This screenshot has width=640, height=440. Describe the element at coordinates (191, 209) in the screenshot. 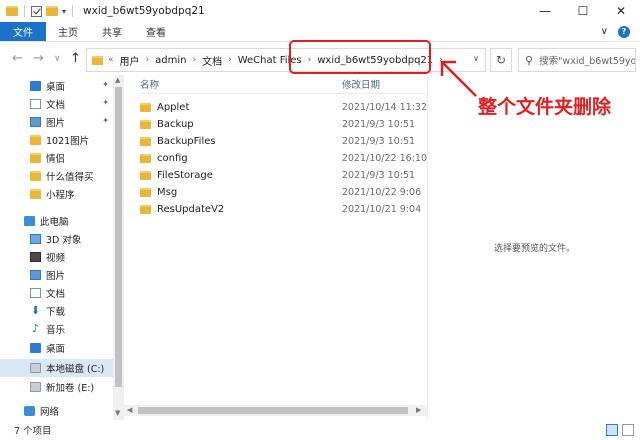

I see `file-name: ResUpdateV2` at that location.